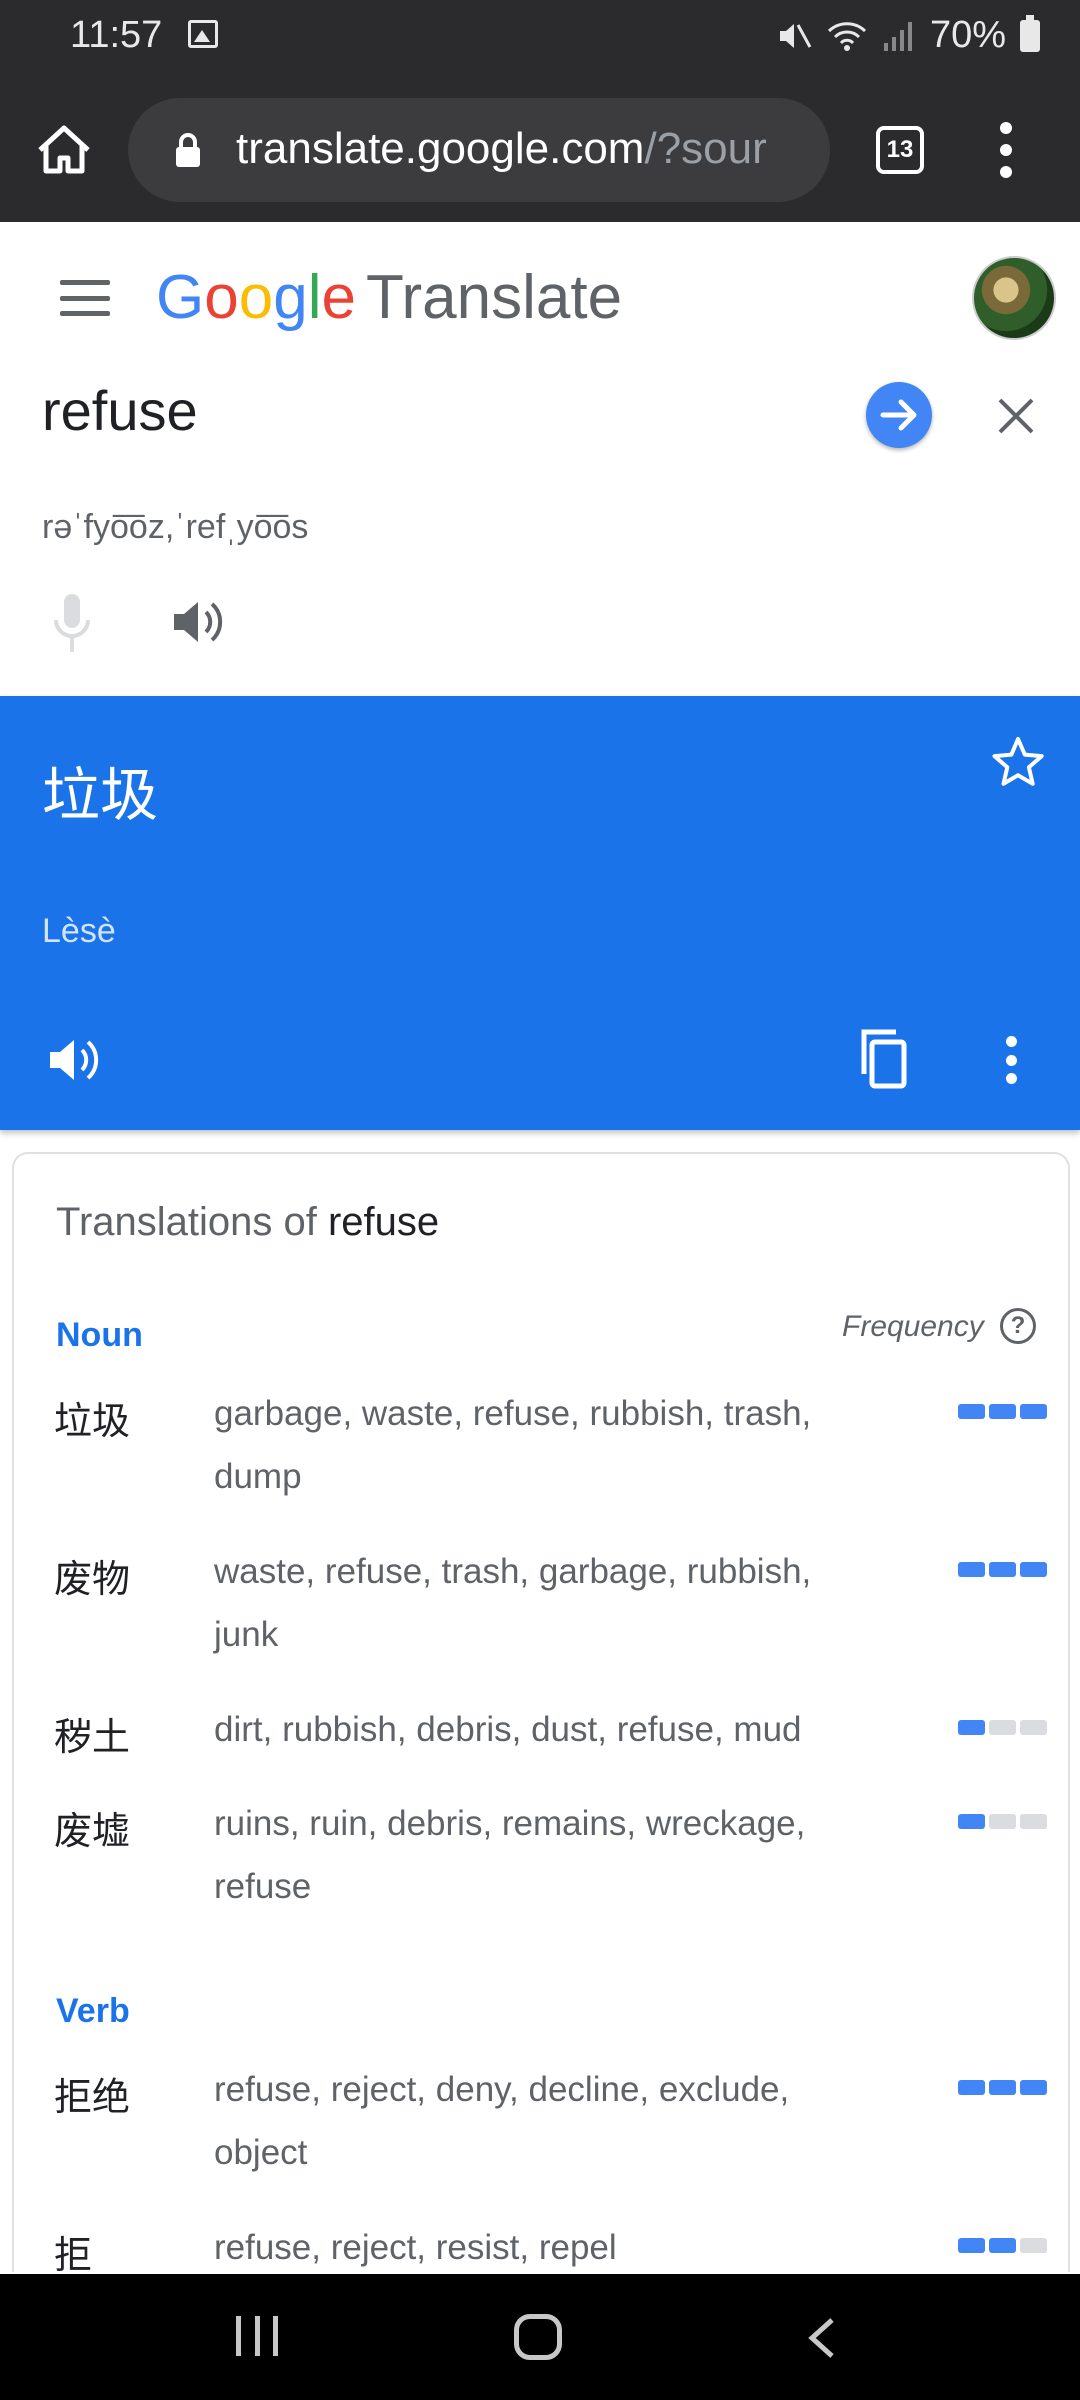 Image resolution: width=1080 pixels, height=2400 pixels. I want to click on address-bar: translate.google.com/?sour, so click(479, 150).